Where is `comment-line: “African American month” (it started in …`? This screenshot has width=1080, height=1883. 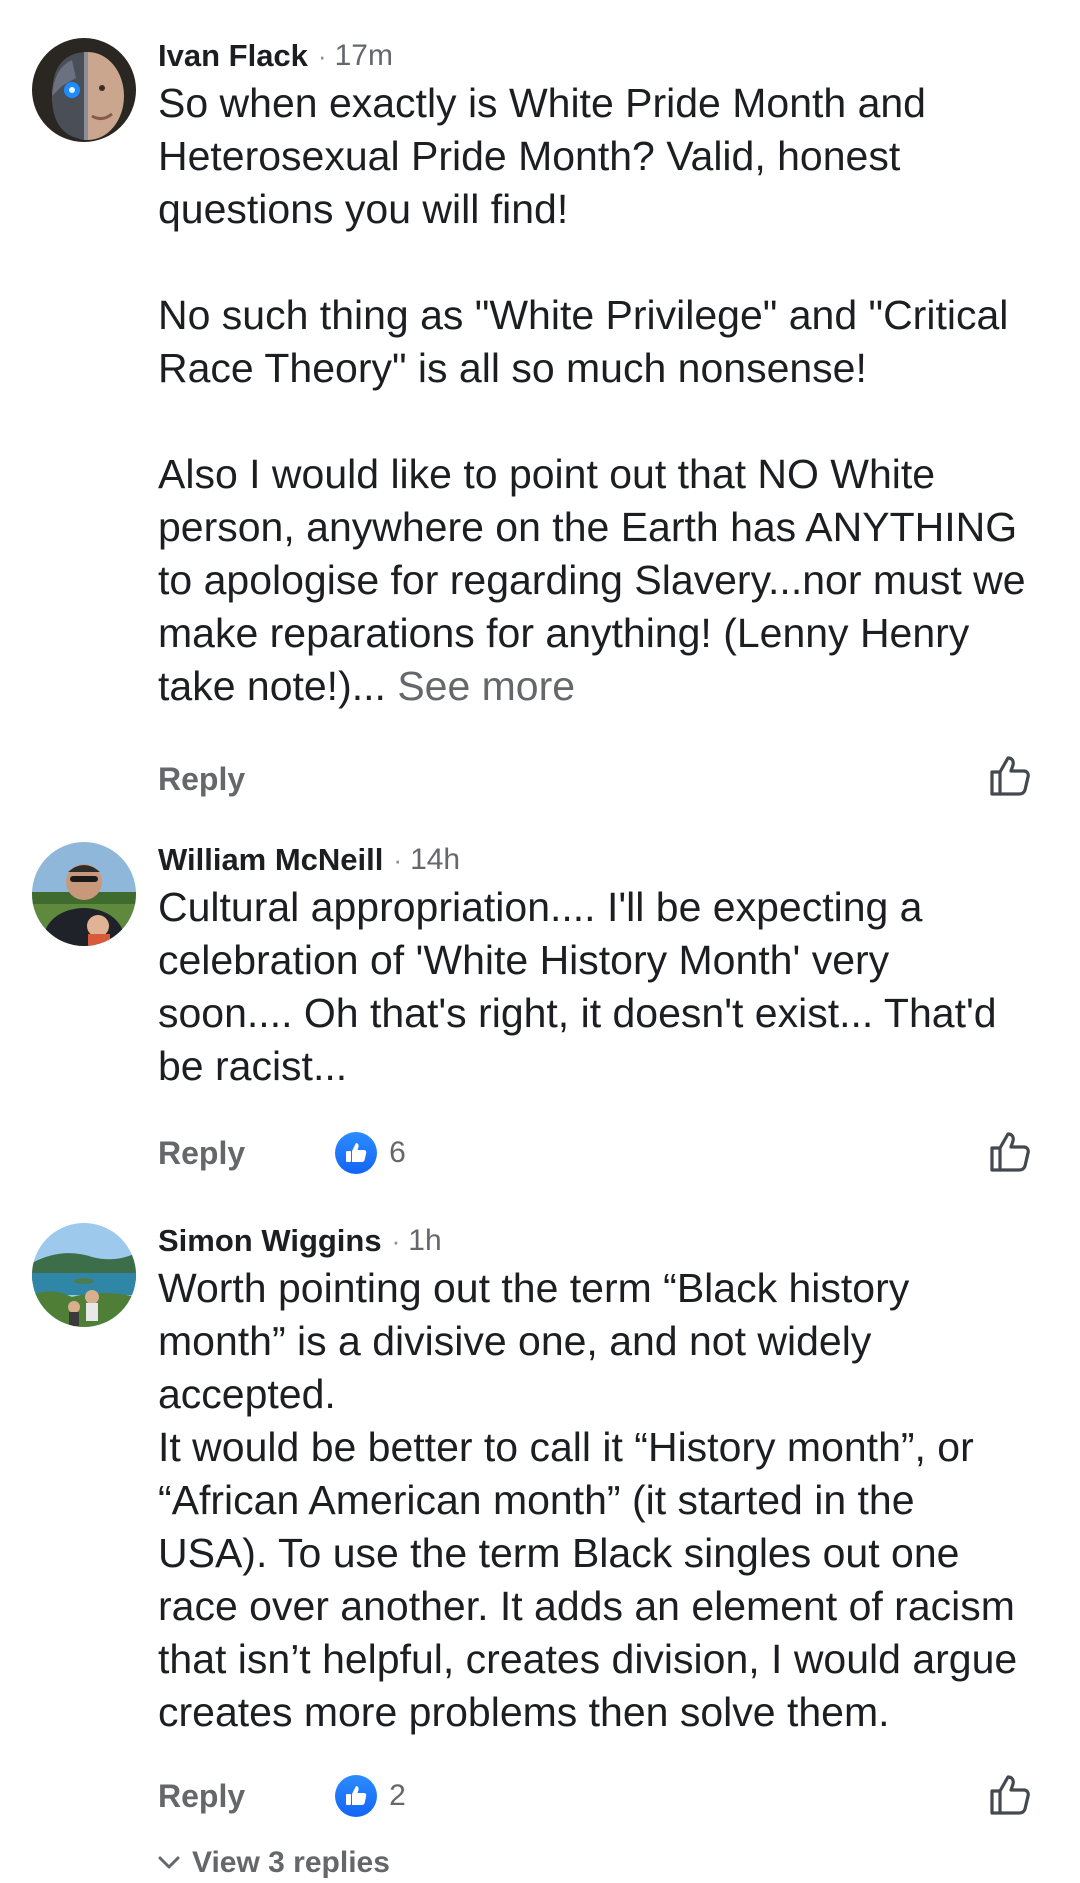 comment-line: “African American month” (it started in … is located at coordinates (536, 1500).